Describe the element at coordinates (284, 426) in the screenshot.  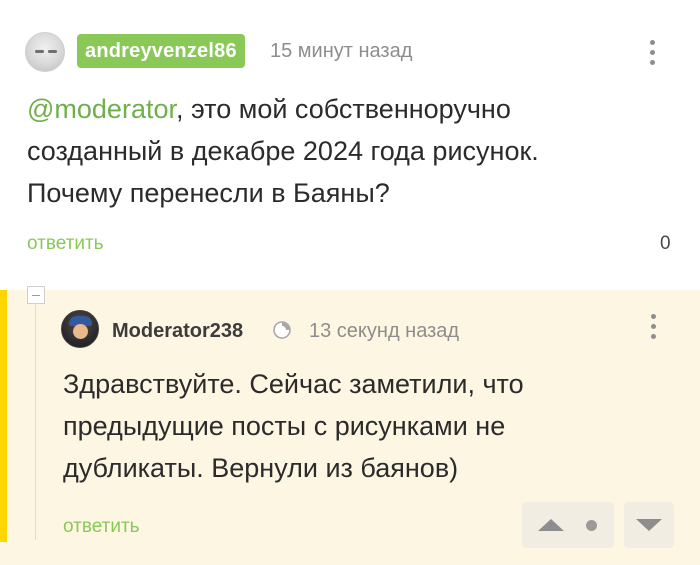
I see `comment-text-line2: предыдущие посты с рисунками не` at that location.